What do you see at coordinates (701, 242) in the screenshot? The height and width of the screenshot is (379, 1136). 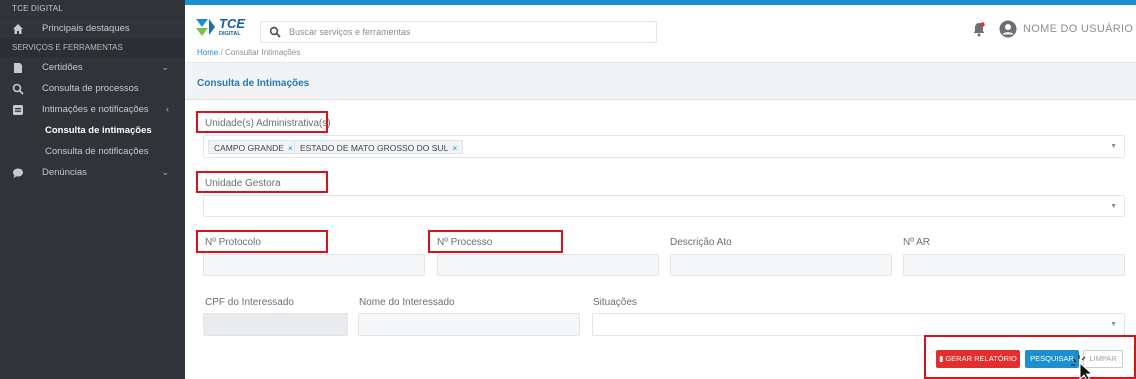 I see `descricao-ato-label: Descrição Ato` at bounding box center [701, 242].